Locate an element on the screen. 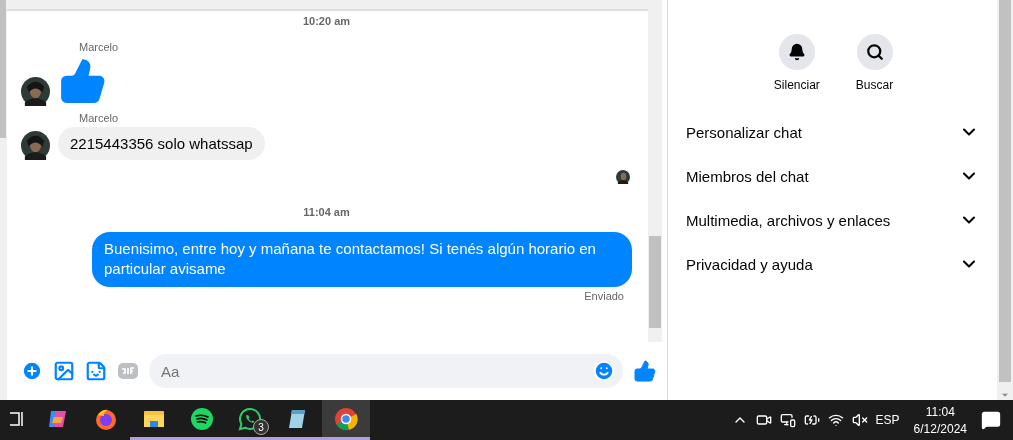 The height and width of the screenshot is (440, 1013). battery-icon is located at coordinates (811, 420).